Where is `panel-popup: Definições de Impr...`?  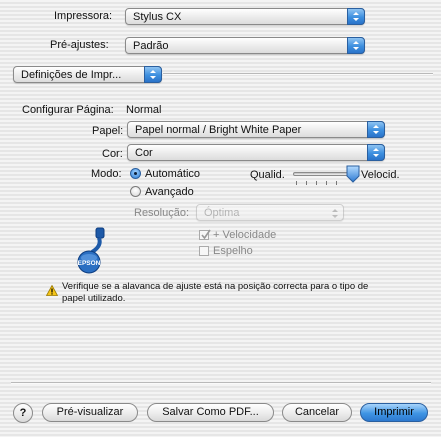 panel-popup: Definições de Impr... is located at coordinates (87, 74).